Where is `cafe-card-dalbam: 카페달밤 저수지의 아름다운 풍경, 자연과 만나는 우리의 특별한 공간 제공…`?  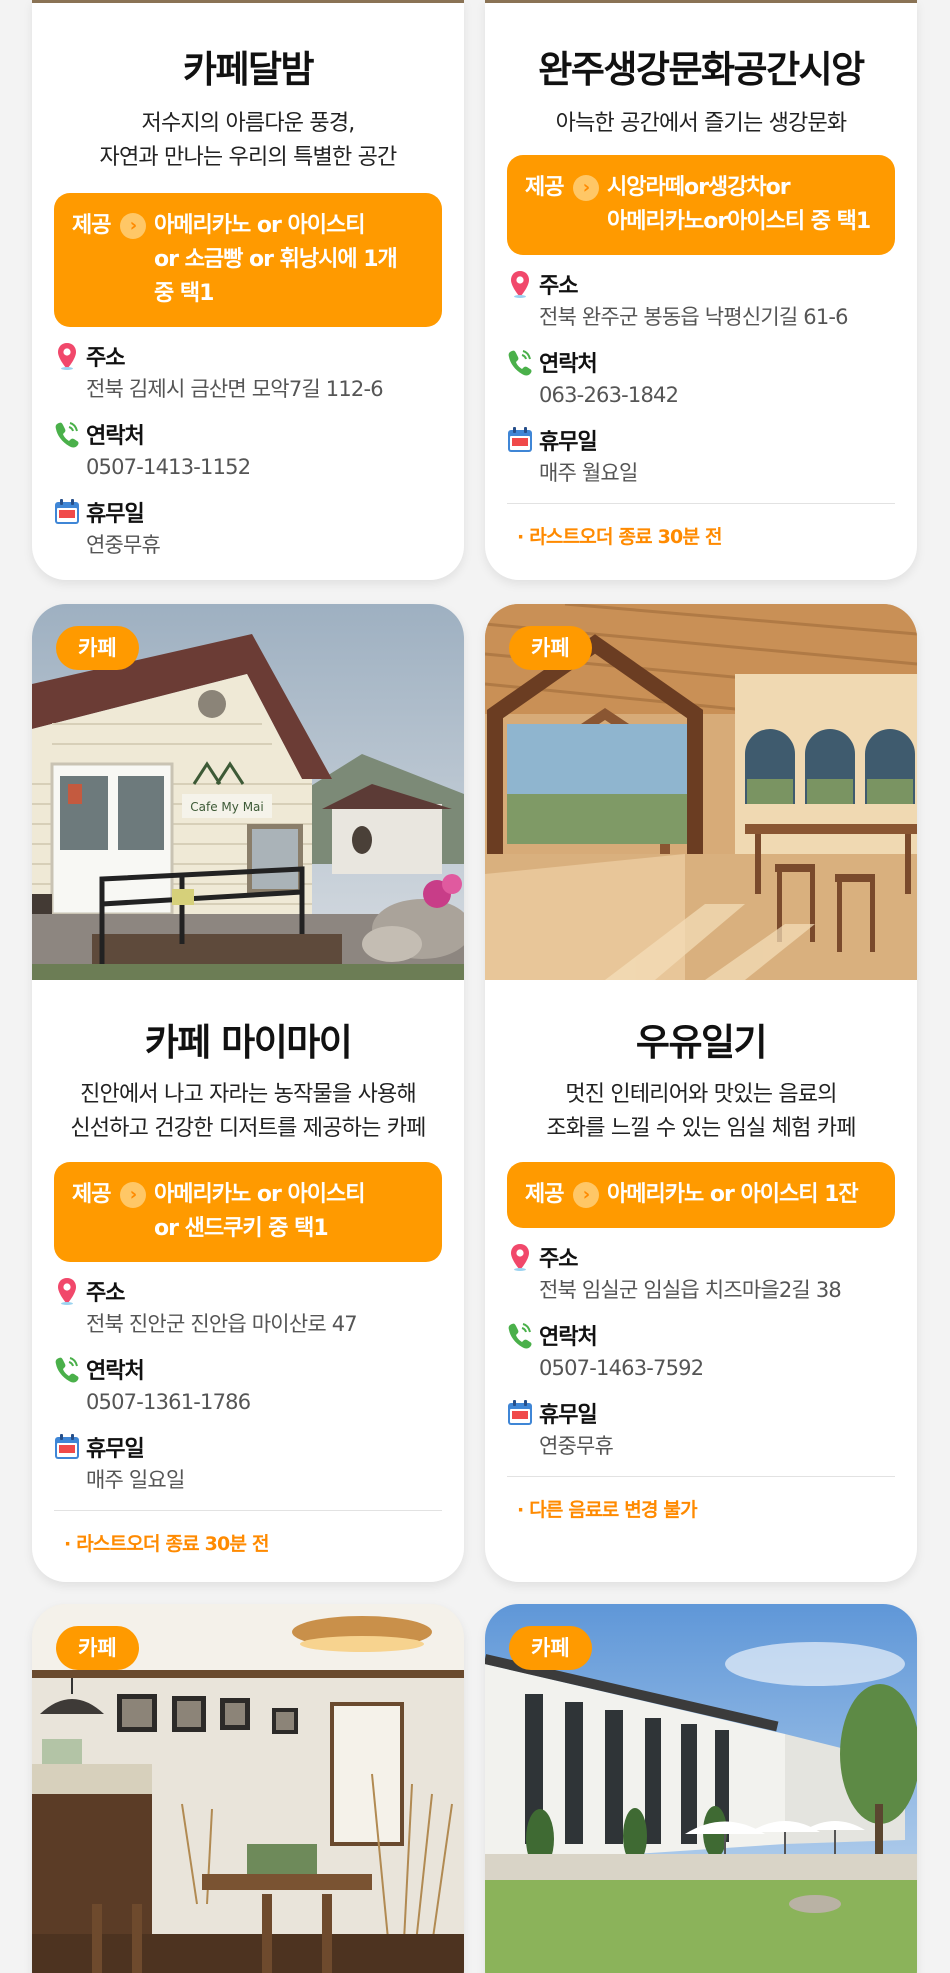
cafe-card-dalbam: 카페달밤 저수지의 아름다운 풍경, 자연과 만나는 우리의 특별한 공간 제공… is located at coordinates (248, 290).